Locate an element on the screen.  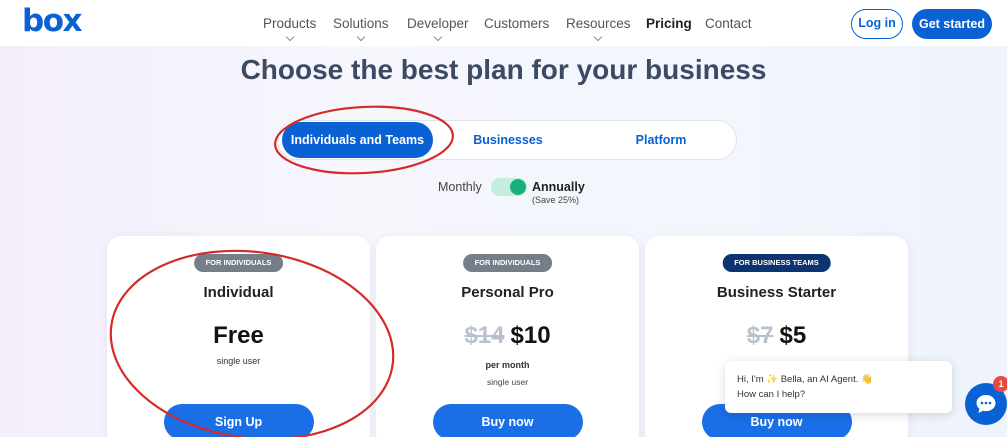
annually-label: Annually is located at coordinates (558, 187).